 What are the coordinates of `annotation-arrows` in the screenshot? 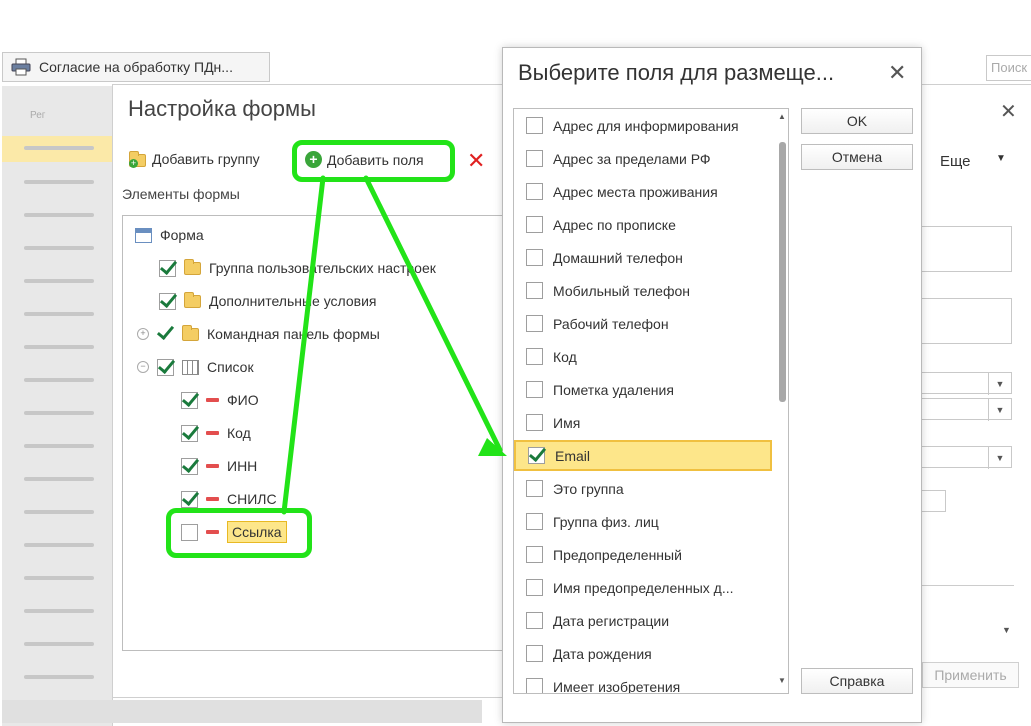 It's located at (394, 345).